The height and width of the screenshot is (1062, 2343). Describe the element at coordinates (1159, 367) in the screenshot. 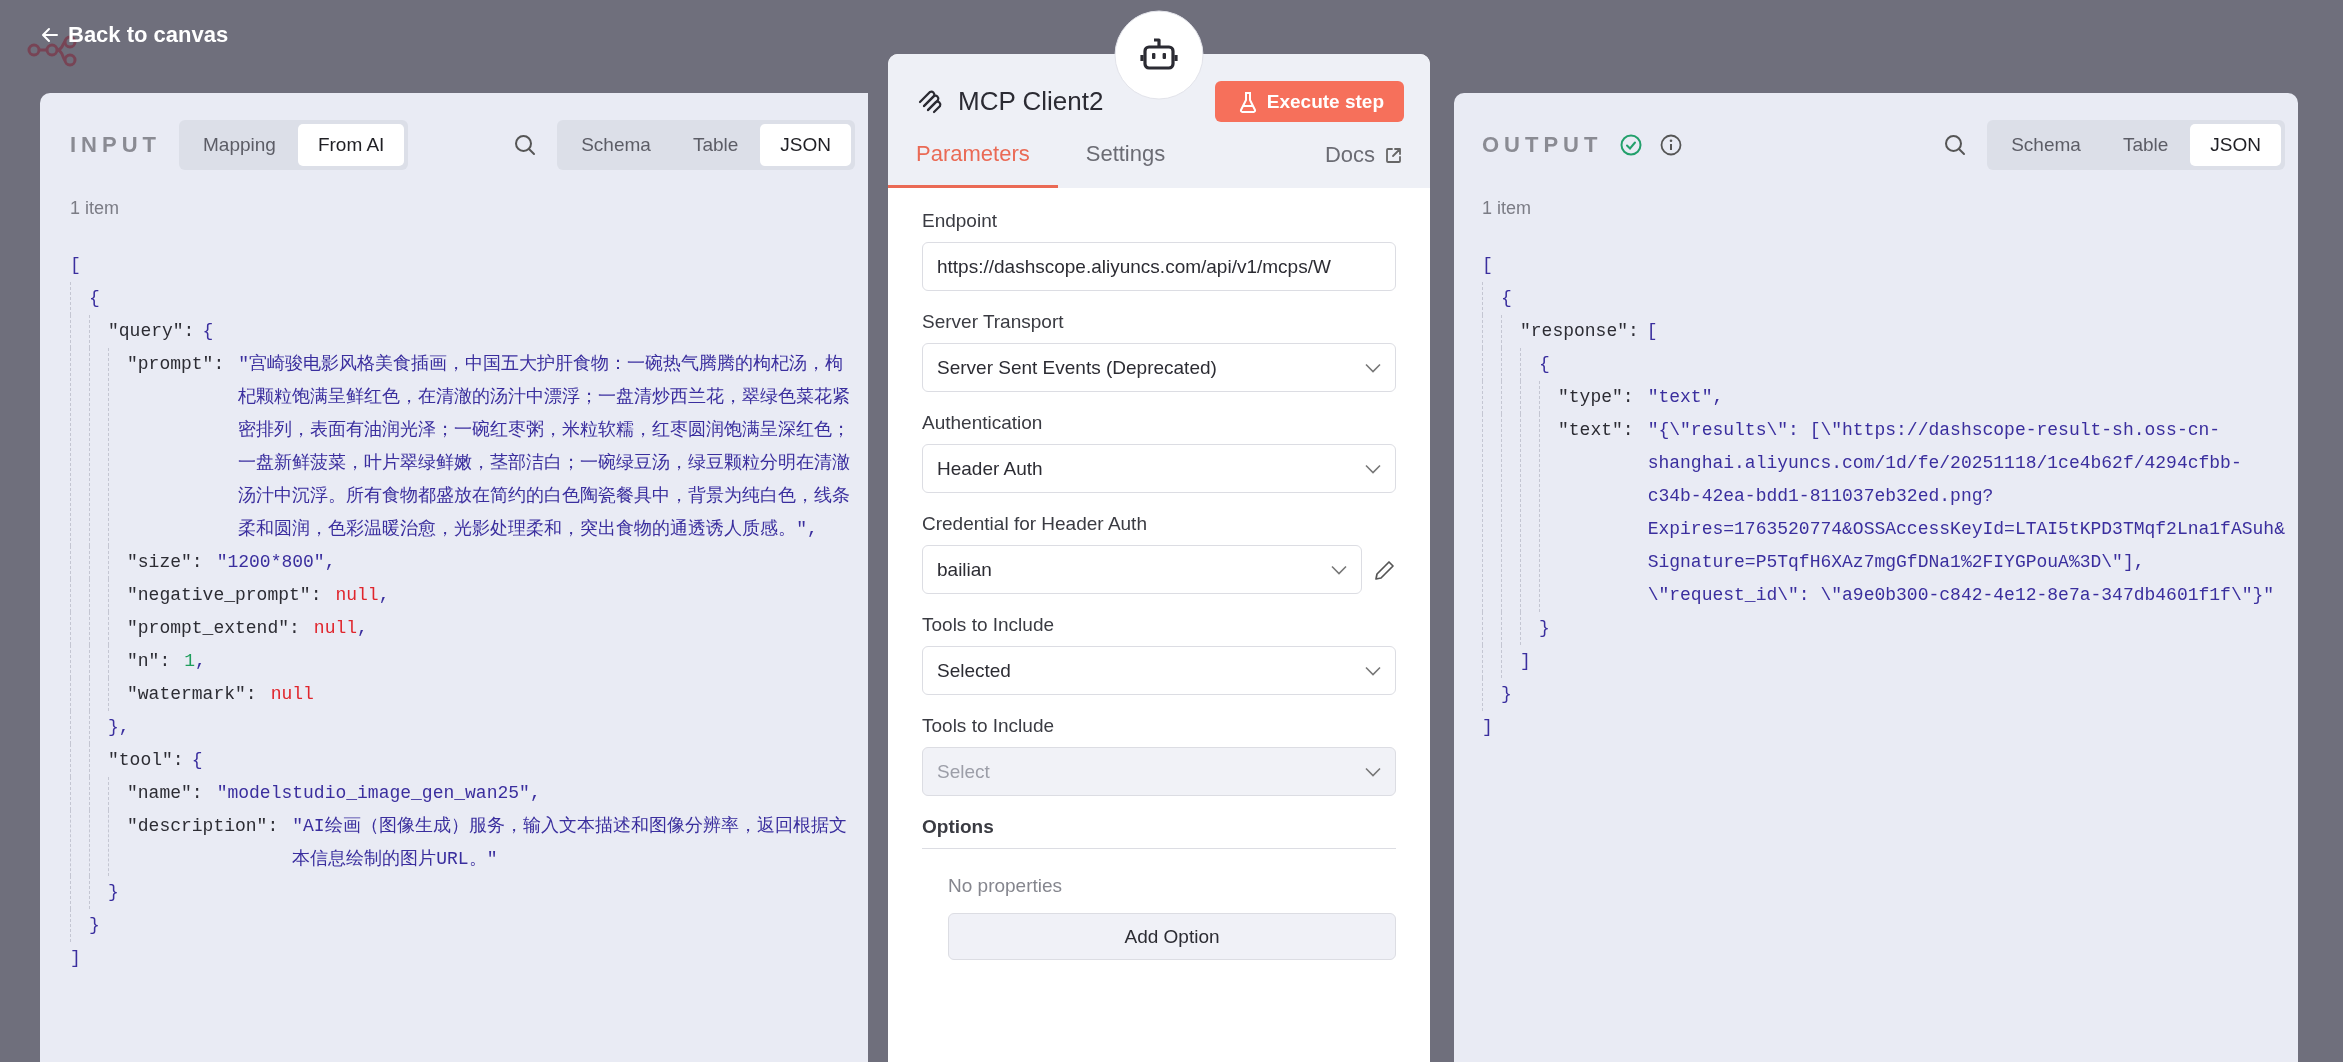

I see `dropdown: Server Sent Events (Deprecated)` at that location.